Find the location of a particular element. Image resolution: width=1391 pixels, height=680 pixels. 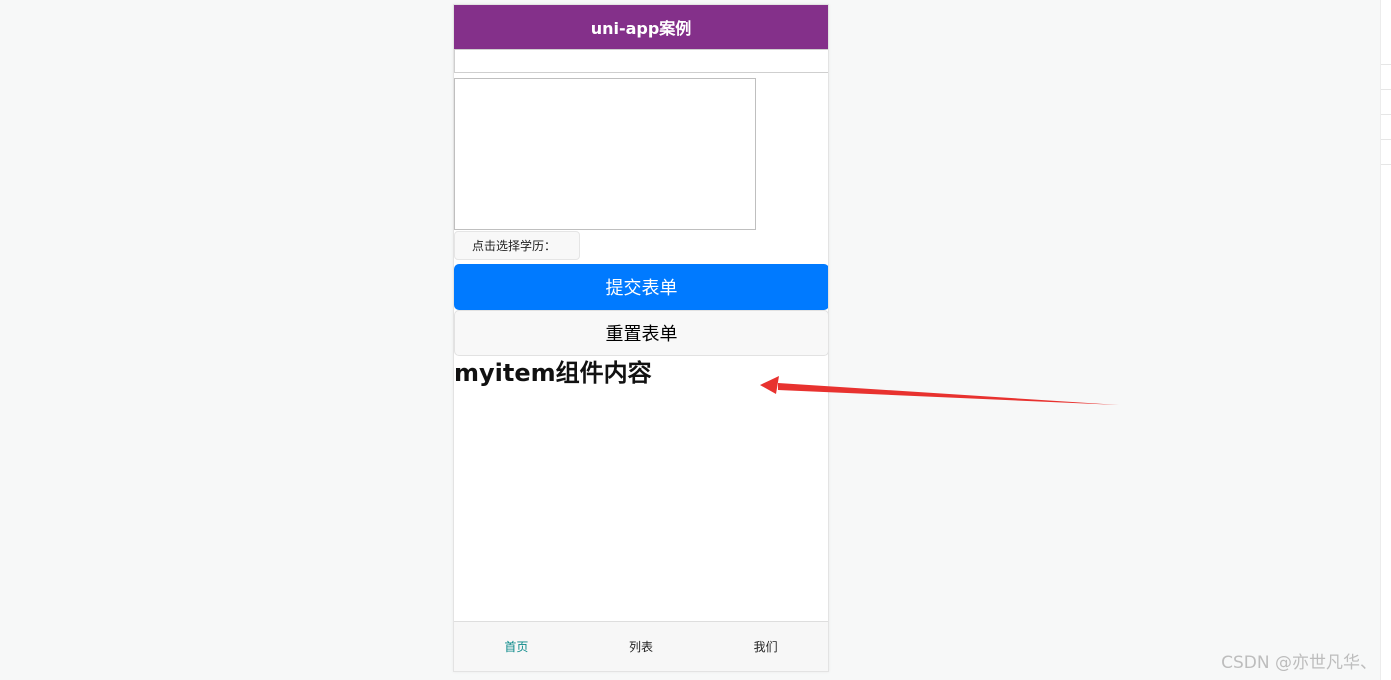

education-picker: 点击选择学历： is located at coordinates (517, 245).